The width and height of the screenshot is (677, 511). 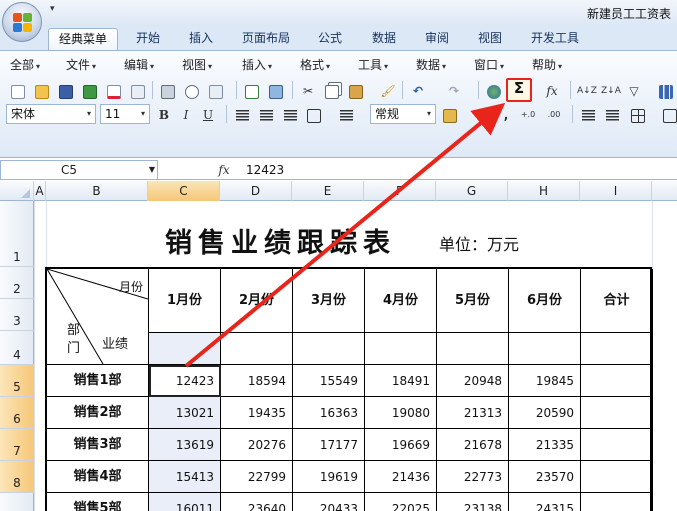 What do you see at coordinates (17, 191) in the screenshot?
I see `select-all-corner` at bounding box center [17, 191].